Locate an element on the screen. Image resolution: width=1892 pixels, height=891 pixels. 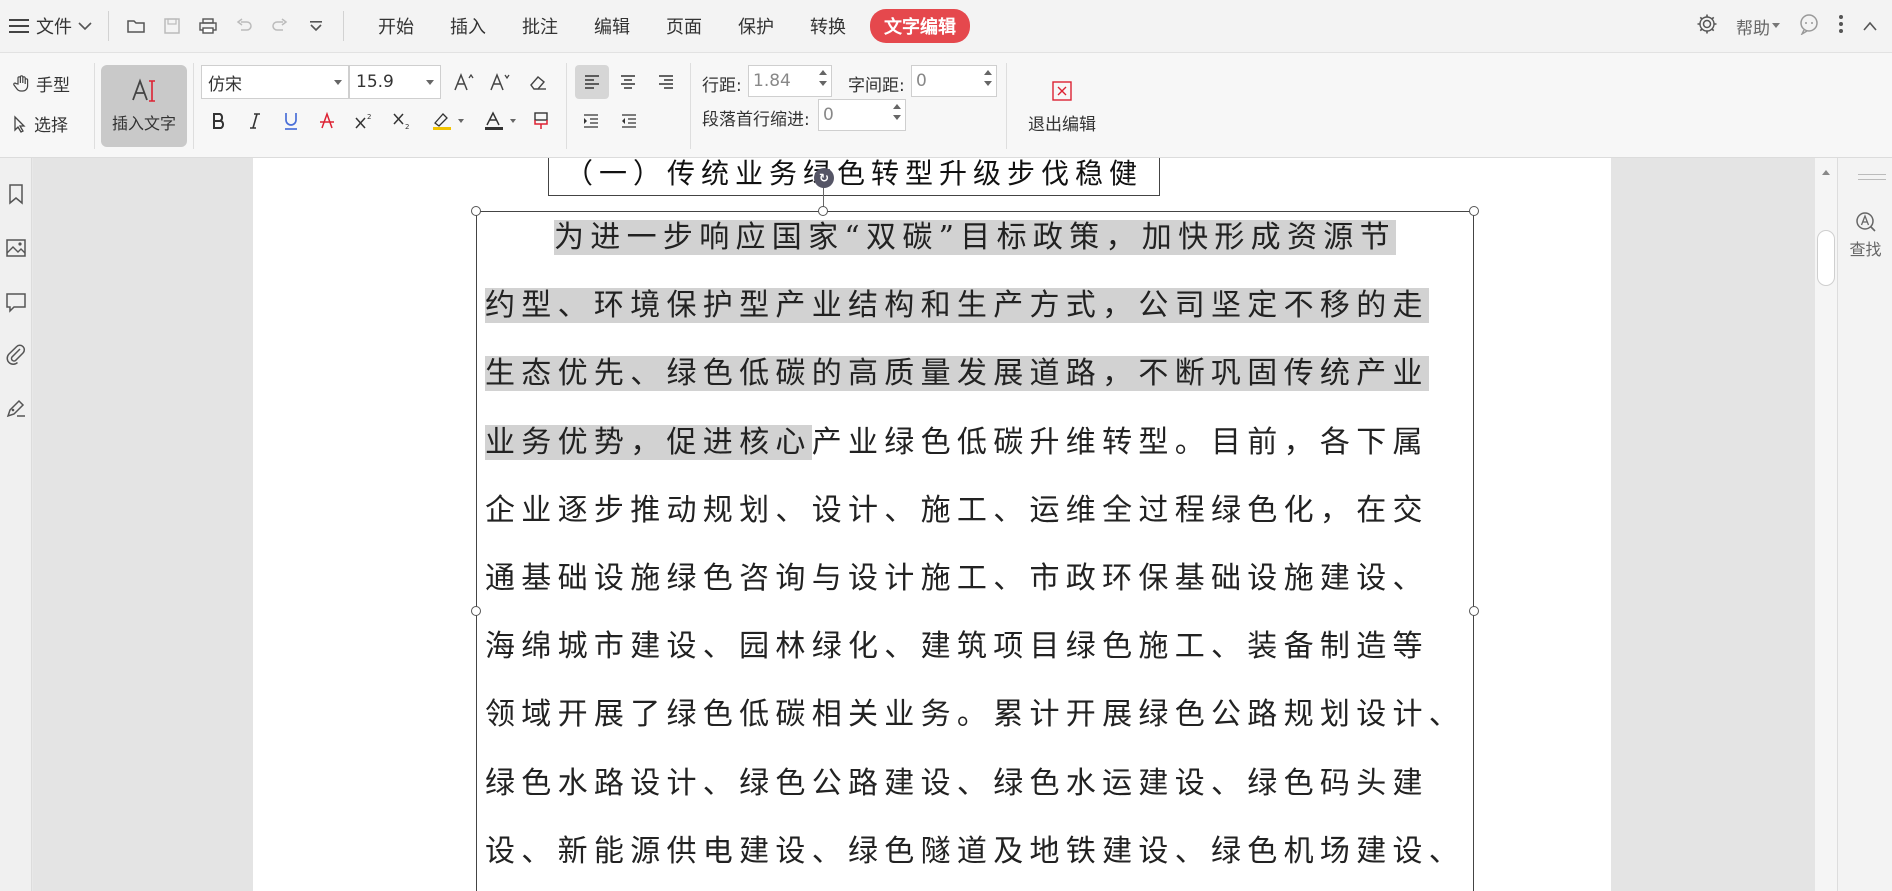
heading-text-box: （一）传统业务绿色转型升级步伐稳健 is located at coordinates (854, 177).